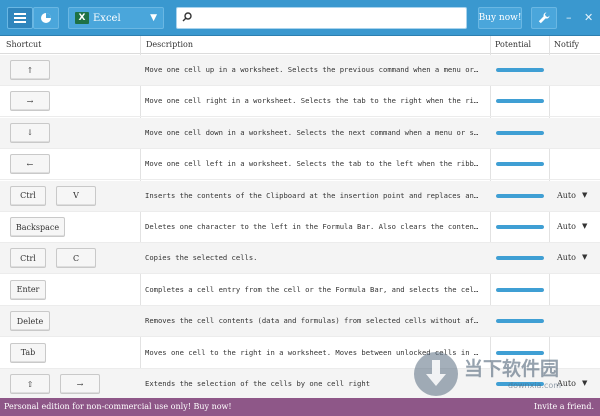 This screenshot has height=416, width=600. What do you see at coordinates (329, 18) in the screenshot?
I see `search-input` at bounding box center [329, 18].